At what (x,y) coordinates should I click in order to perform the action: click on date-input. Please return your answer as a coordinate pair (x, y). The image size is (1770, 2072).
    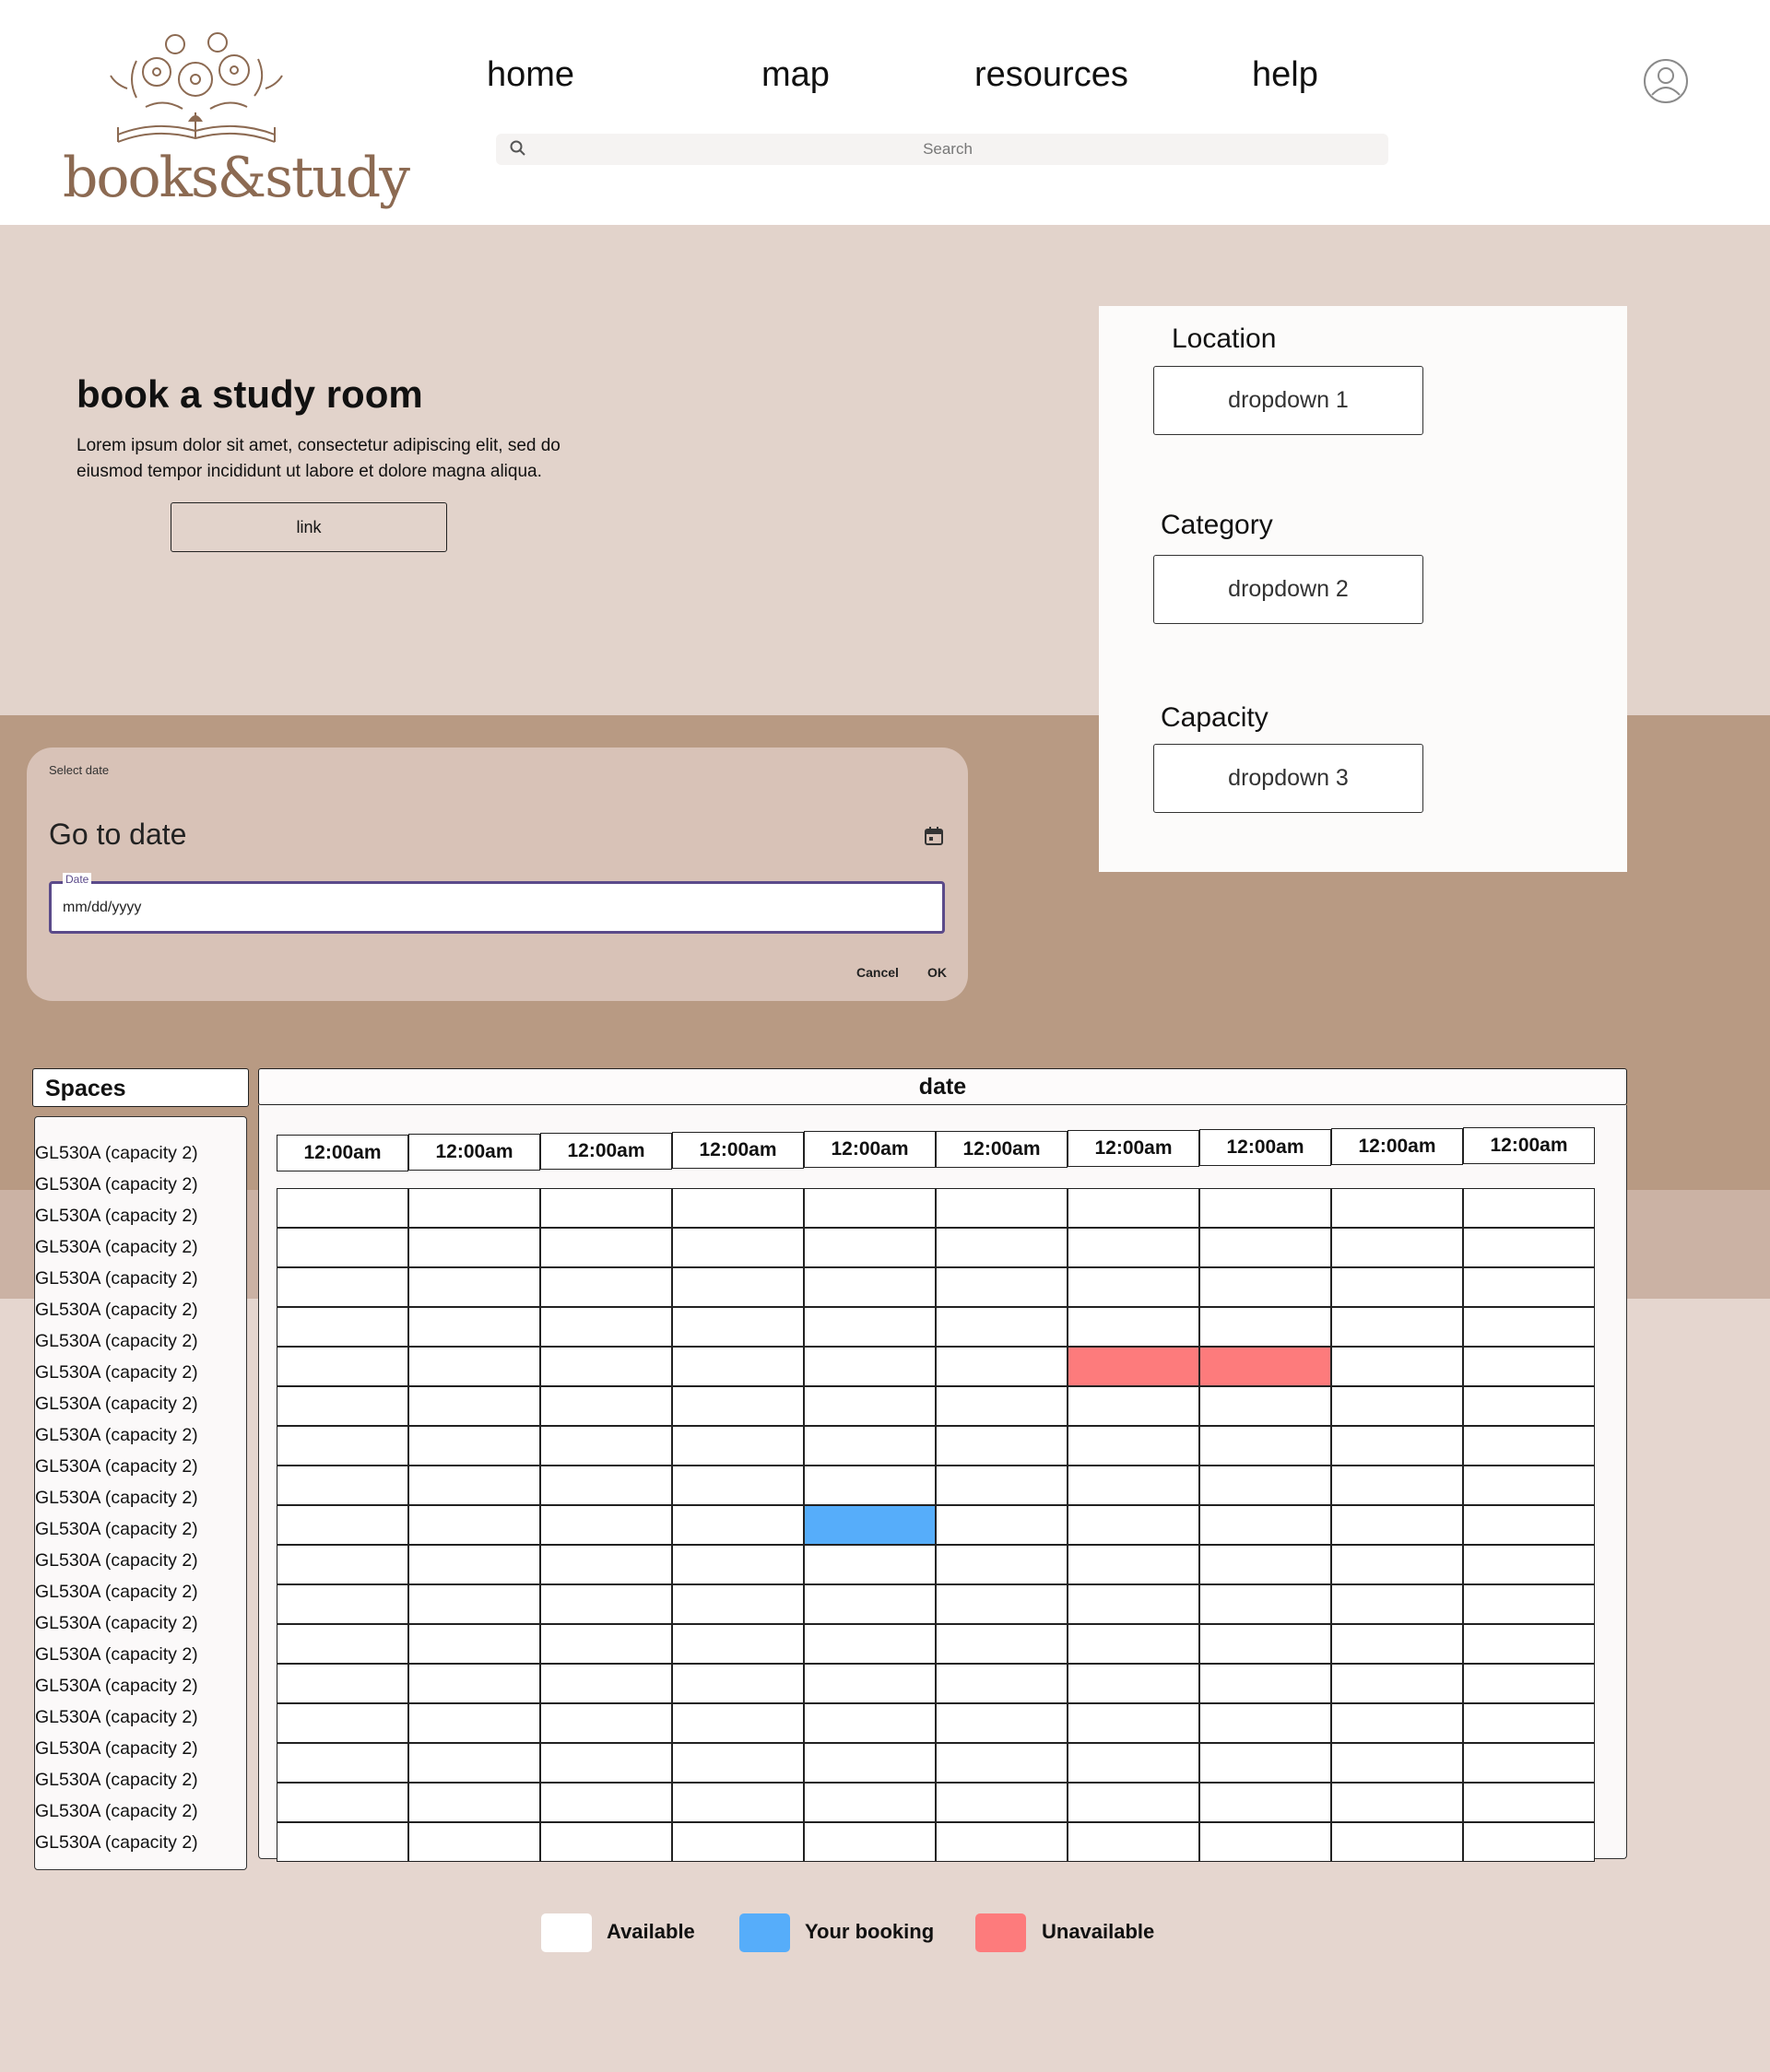
    Looking at the image, I should click on (496, 907).